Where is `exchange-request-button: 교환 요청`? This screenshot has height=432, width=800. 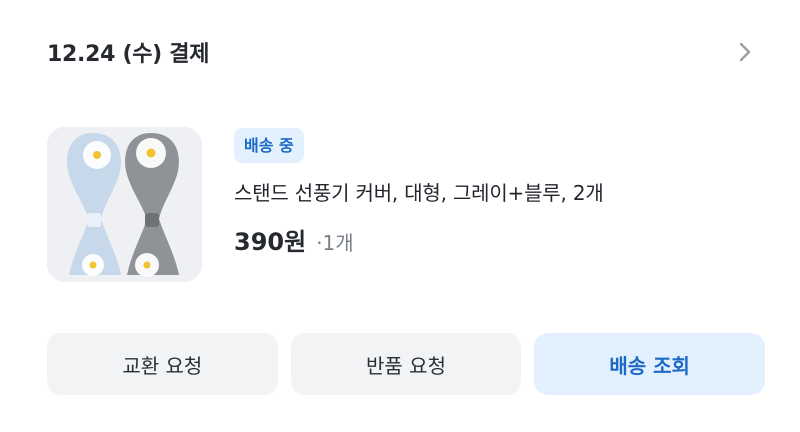
exchange-request-button: 교환 요청 is located at coordinates (162, 364).